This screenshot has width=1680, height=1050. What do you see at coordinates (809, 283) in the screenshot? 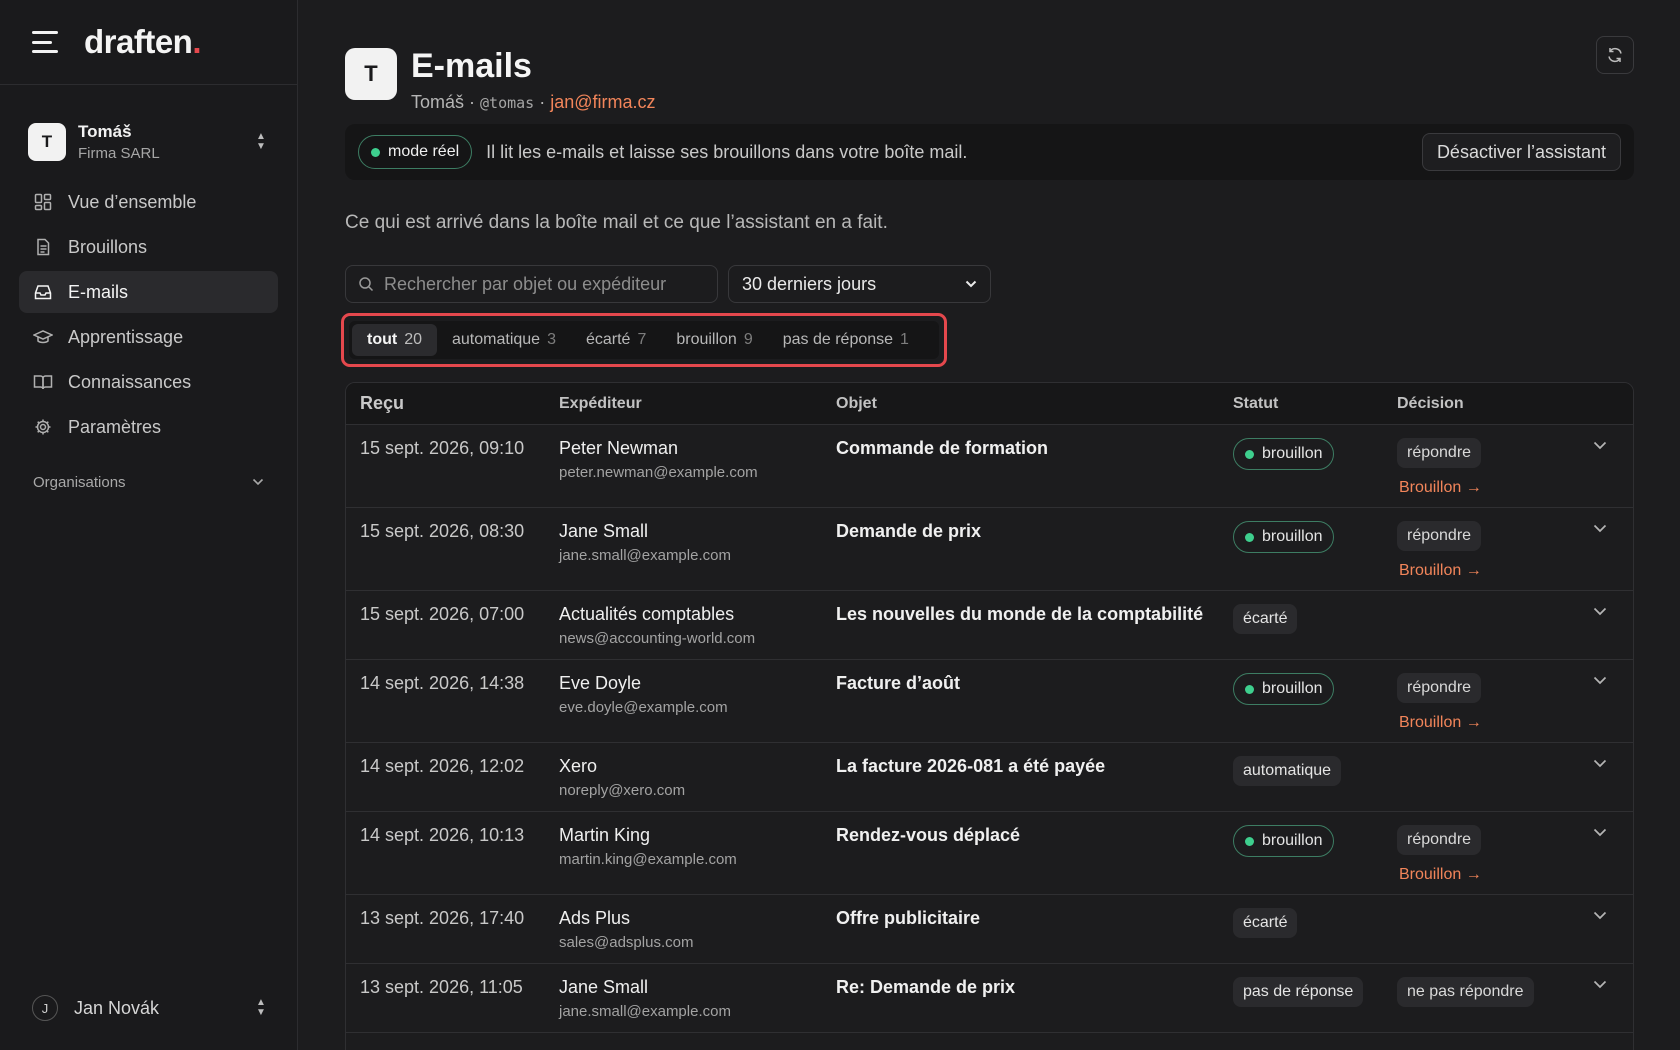
I see `period-select-value: 30 derniers jours` at bounding box center [809, 283].